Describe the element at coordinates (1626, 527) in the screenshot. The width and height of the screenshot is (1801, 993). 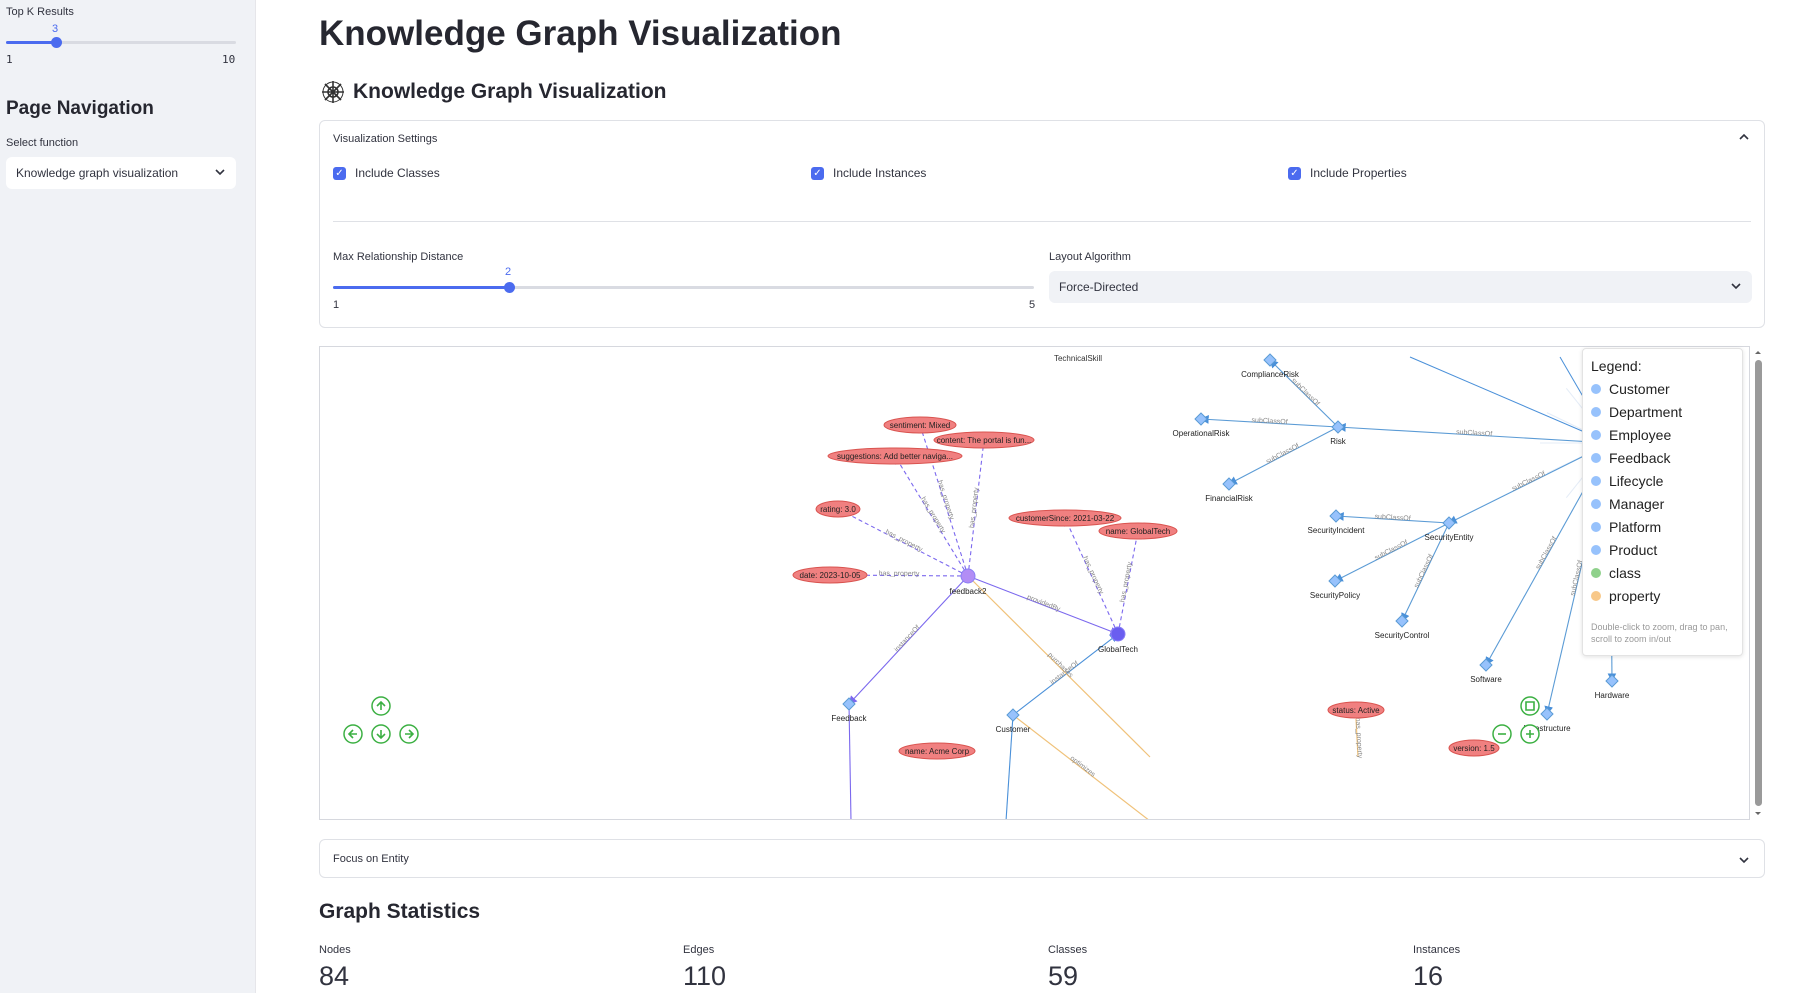
I see `legend-item: Platform` at that location.